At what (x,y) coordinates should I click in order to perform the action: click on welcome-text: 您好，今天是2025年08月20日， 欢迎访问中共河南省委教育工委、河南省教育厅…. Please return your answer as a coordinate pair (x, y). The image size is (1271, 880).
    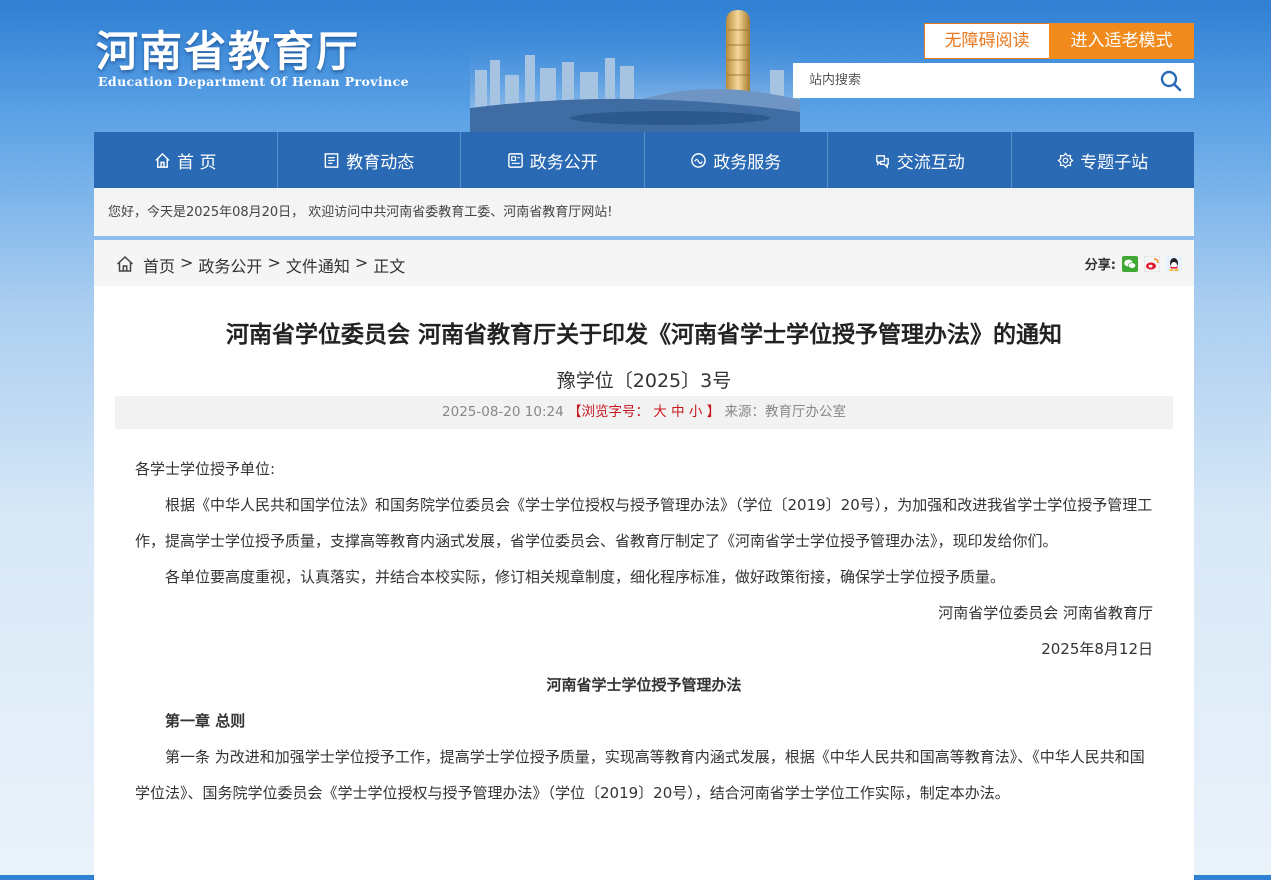
    Looking at the image, I should click on (360, 212).